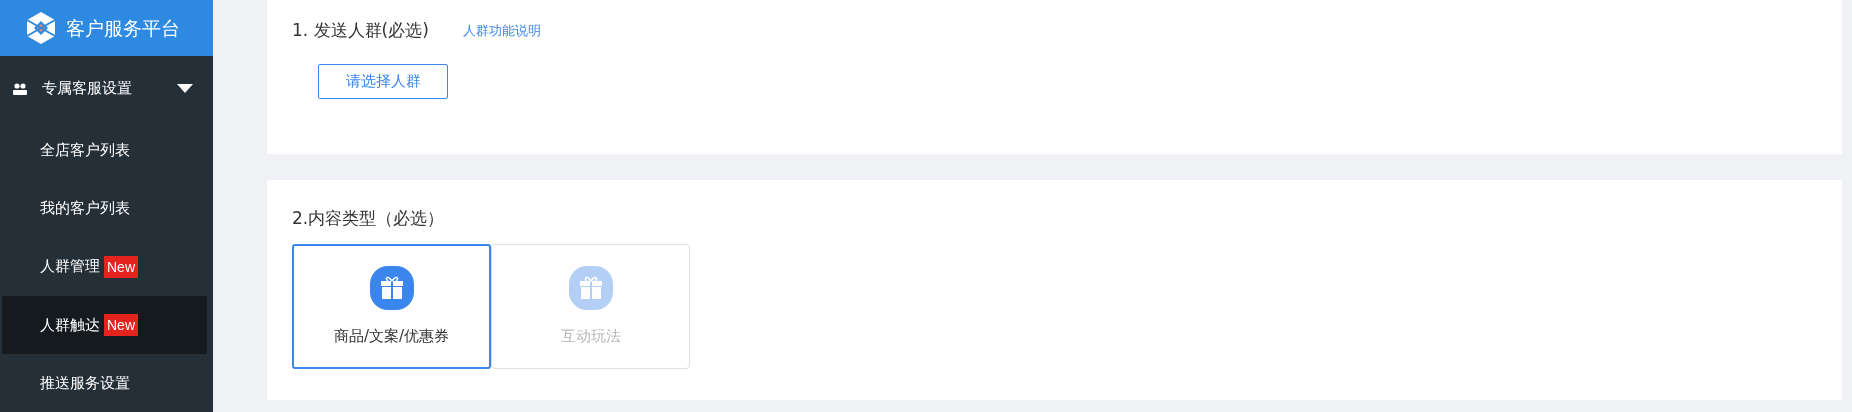  I want to click on menu-group: 专属客服设置, so click(106, 89).